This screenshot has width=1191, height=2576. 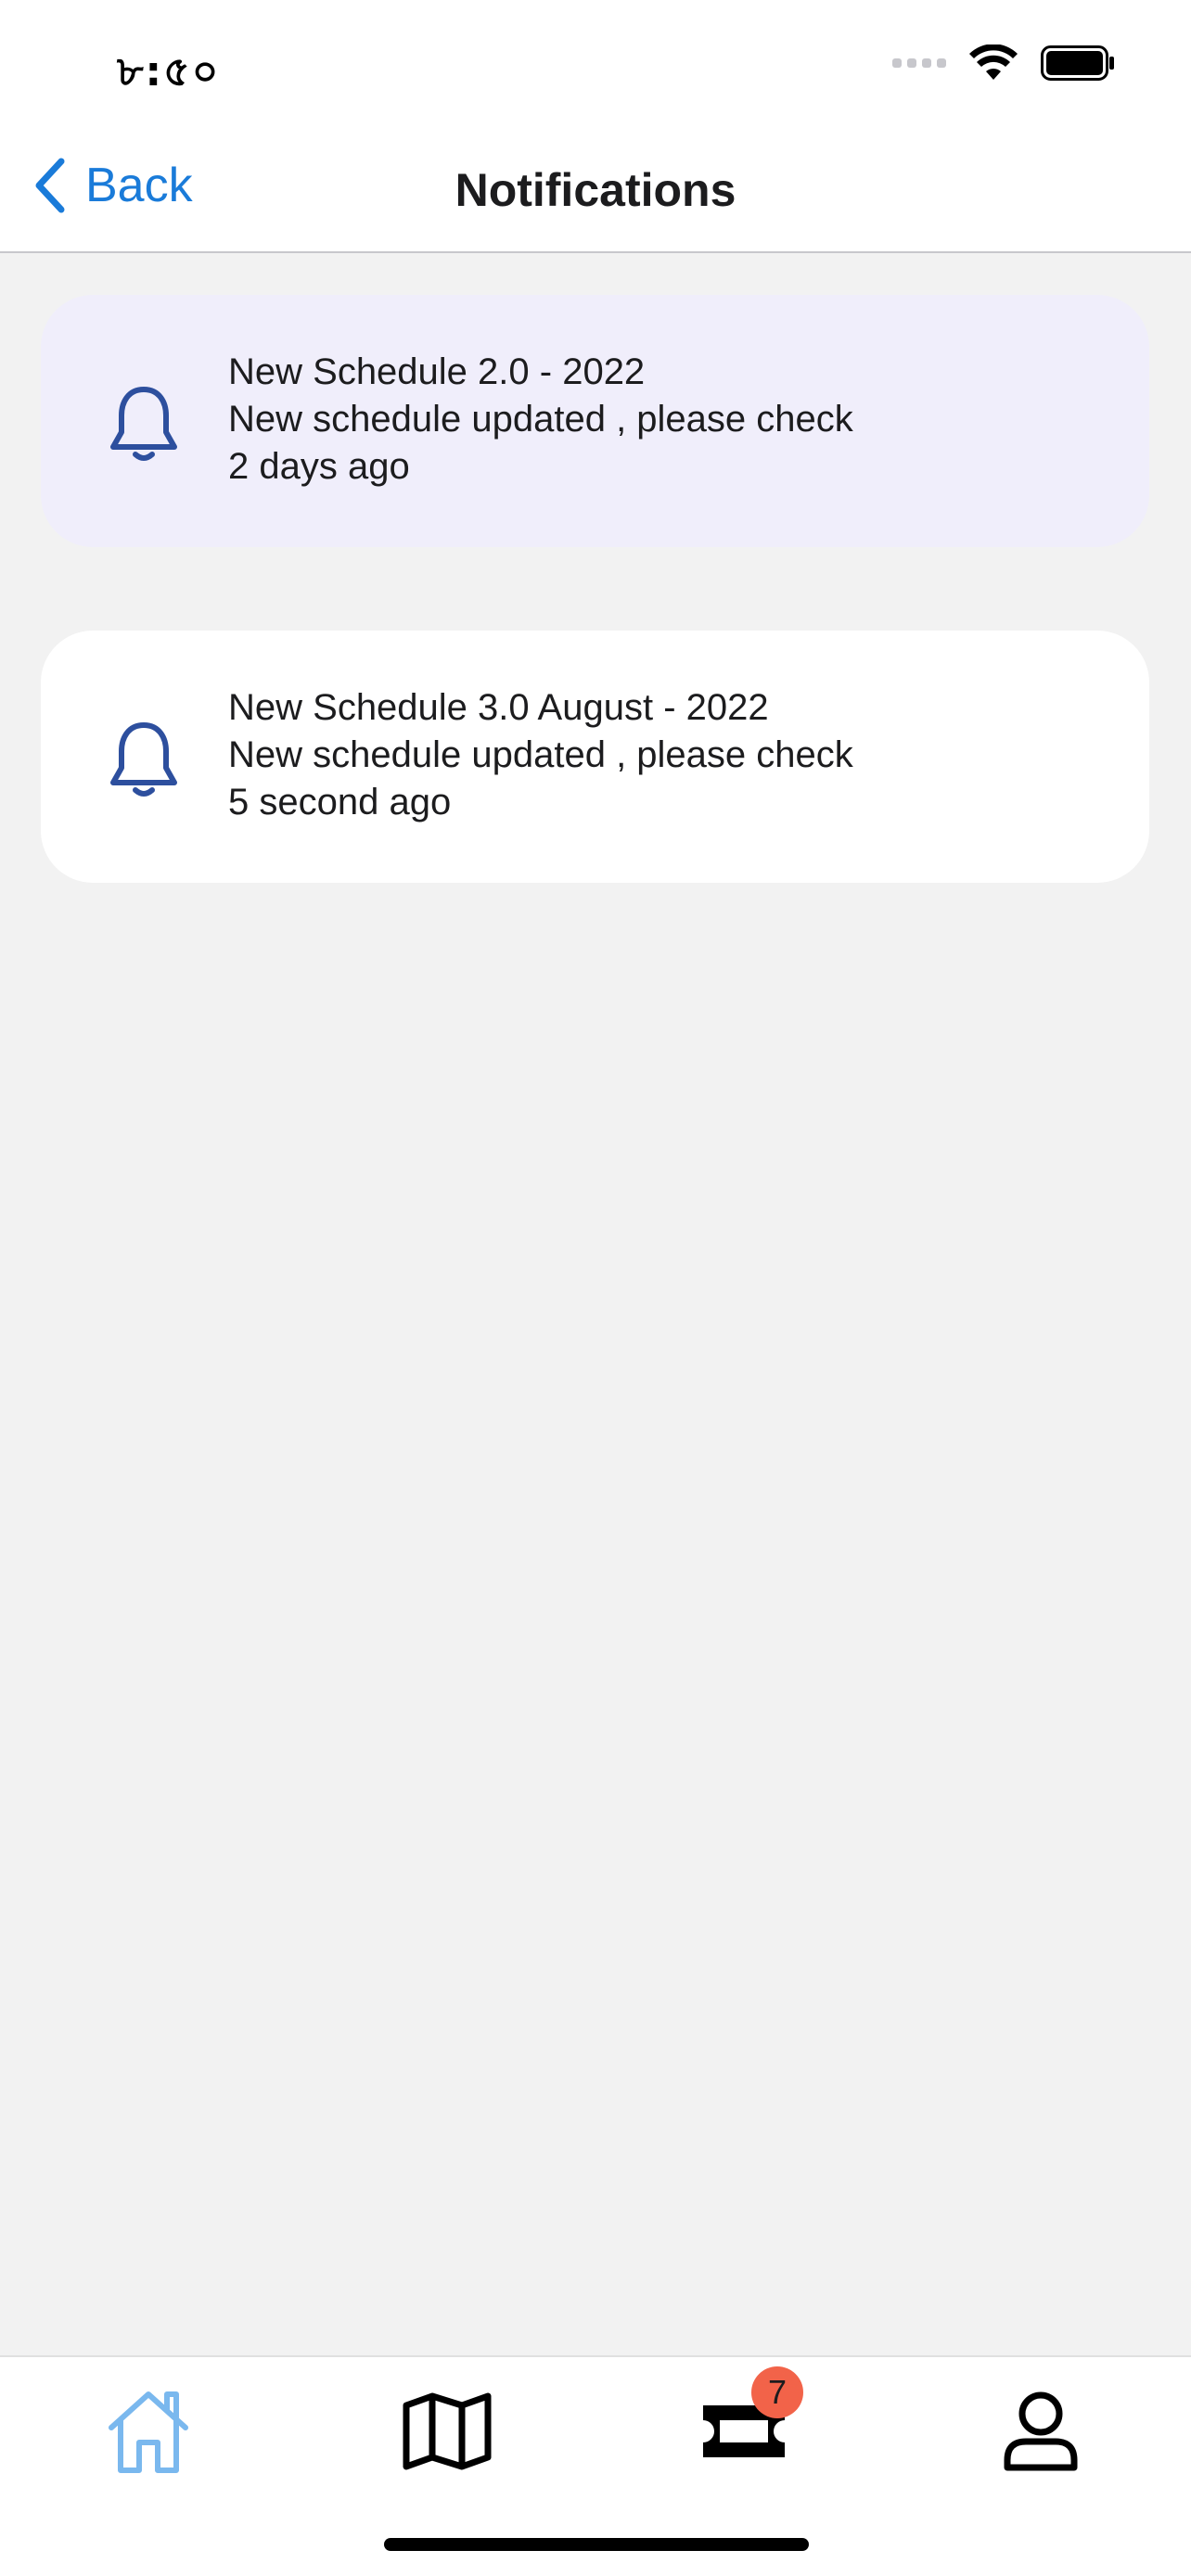 I want to click on user-icon, so click(x=1041, y=2431).